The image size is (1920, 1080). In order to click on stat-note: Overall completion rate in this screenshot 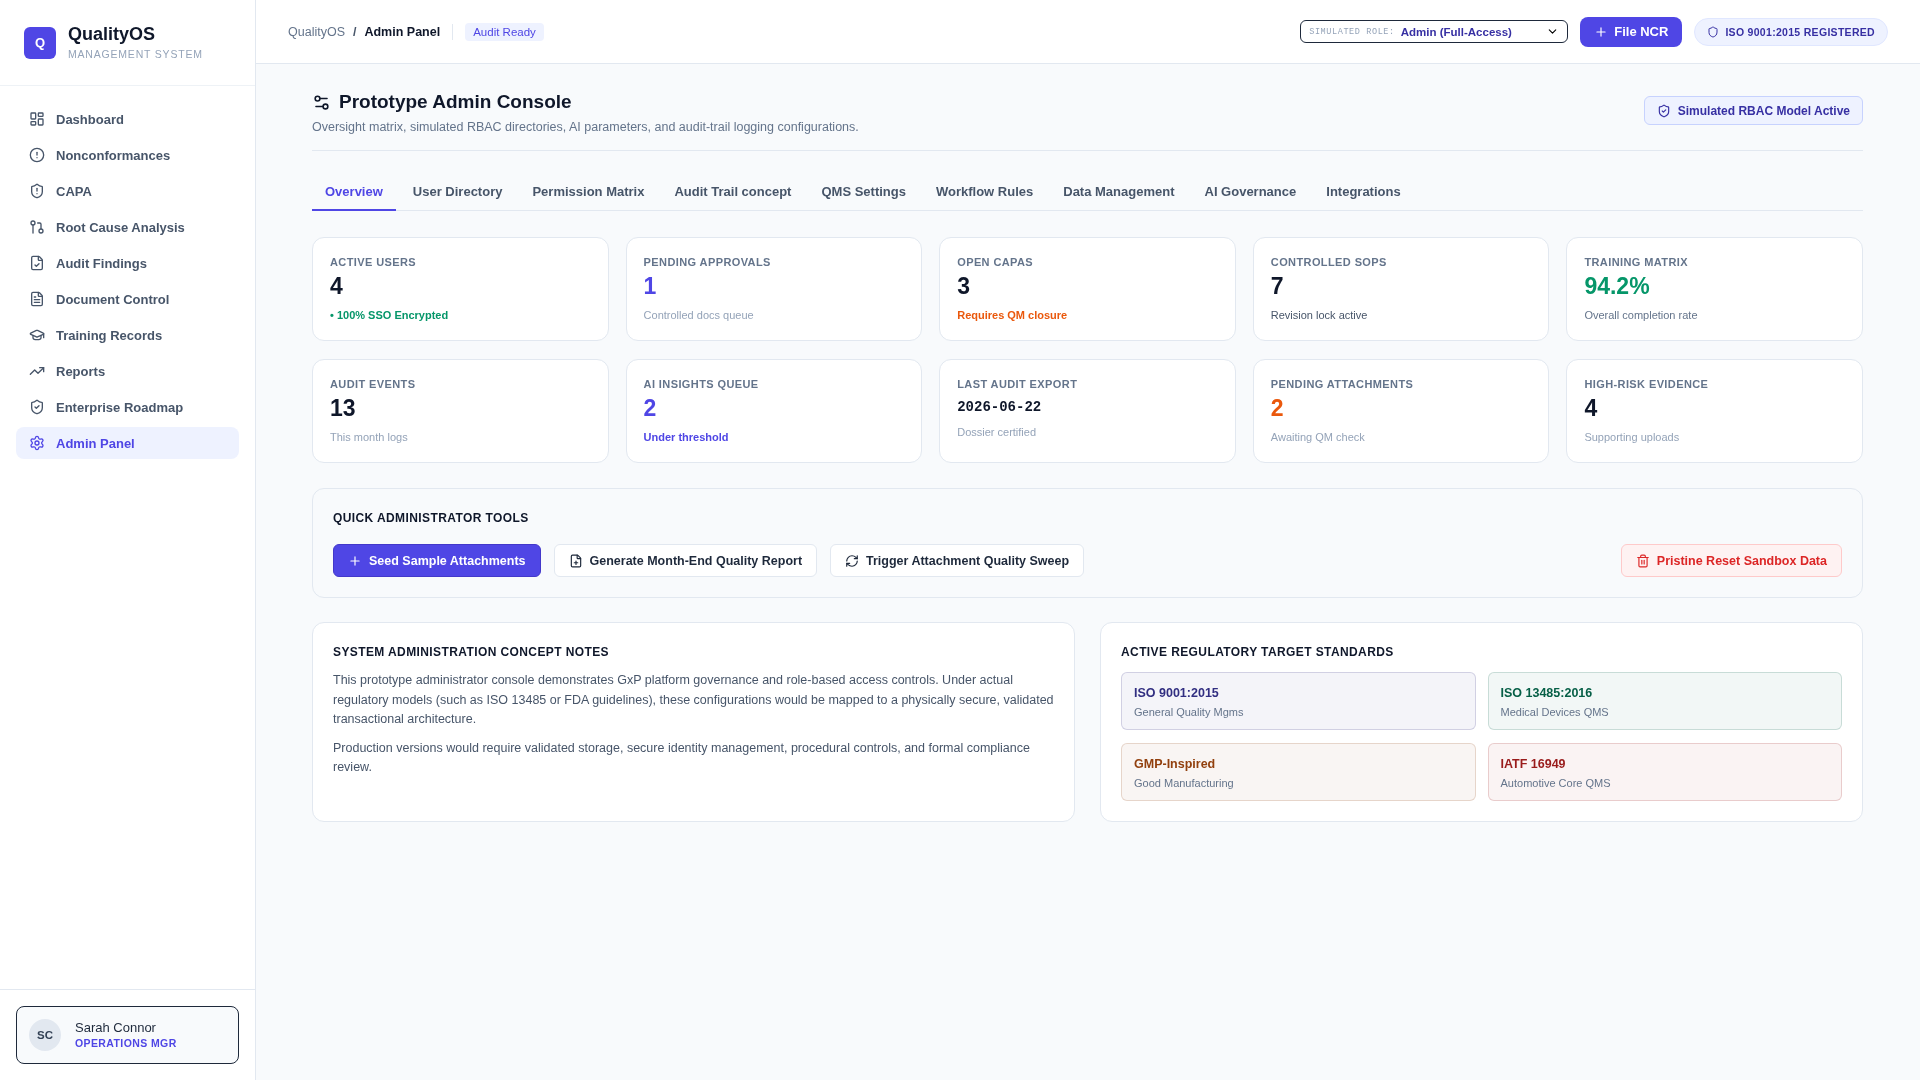, I will do `click(1641, 315)`.